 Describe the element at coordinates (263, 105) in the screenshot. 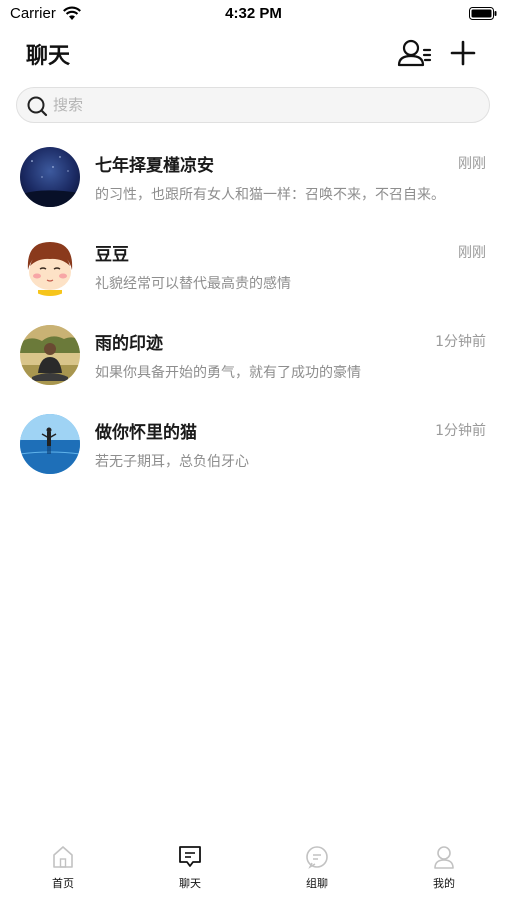

I see `search-input` at that location.